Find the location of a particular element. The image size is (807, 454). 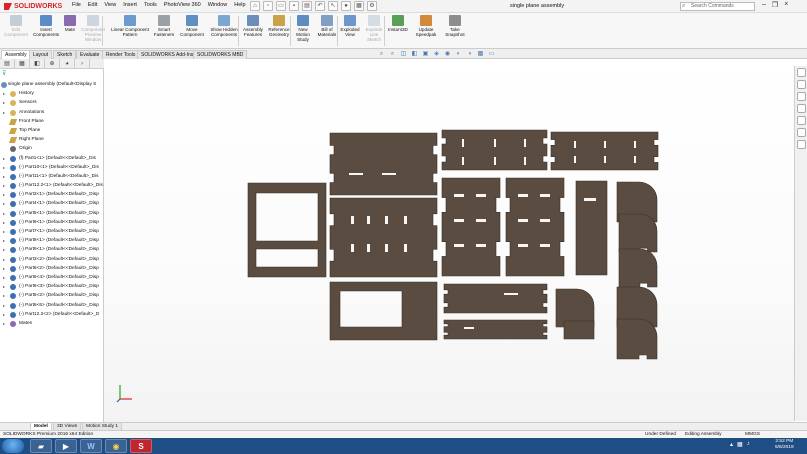

tree-item: Top Plane is located at coordinates (52, 130).